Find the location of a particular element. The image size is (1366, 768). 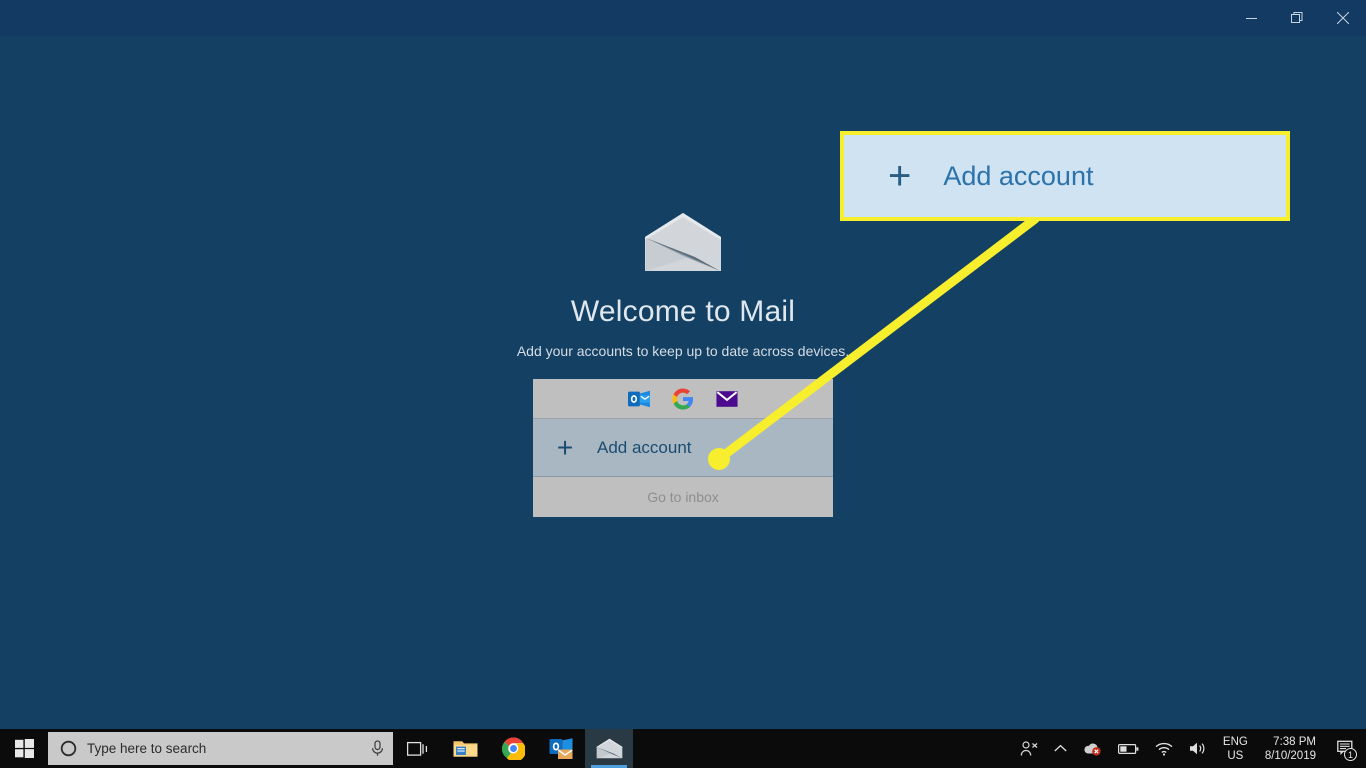

start-button is located at coordinates (24, 748).